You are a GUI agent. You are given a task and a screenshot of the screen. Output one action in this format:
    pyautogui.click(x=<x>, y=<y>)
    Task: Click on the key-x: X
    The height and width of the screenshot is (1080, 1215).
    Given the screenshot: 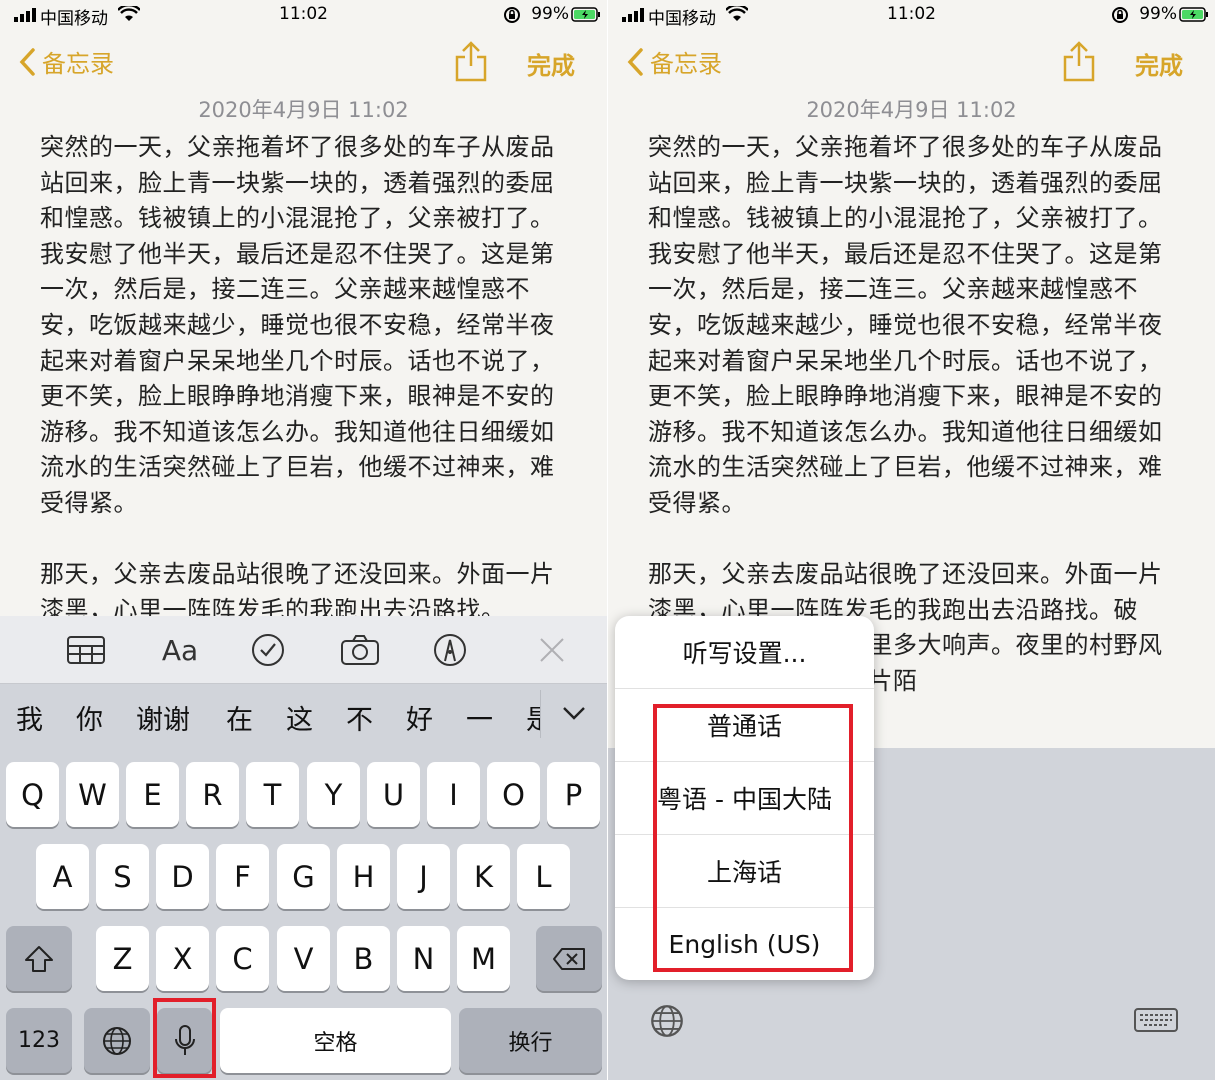 What is the action you would take?
    pyautogui.click(x=182, y=958)
    